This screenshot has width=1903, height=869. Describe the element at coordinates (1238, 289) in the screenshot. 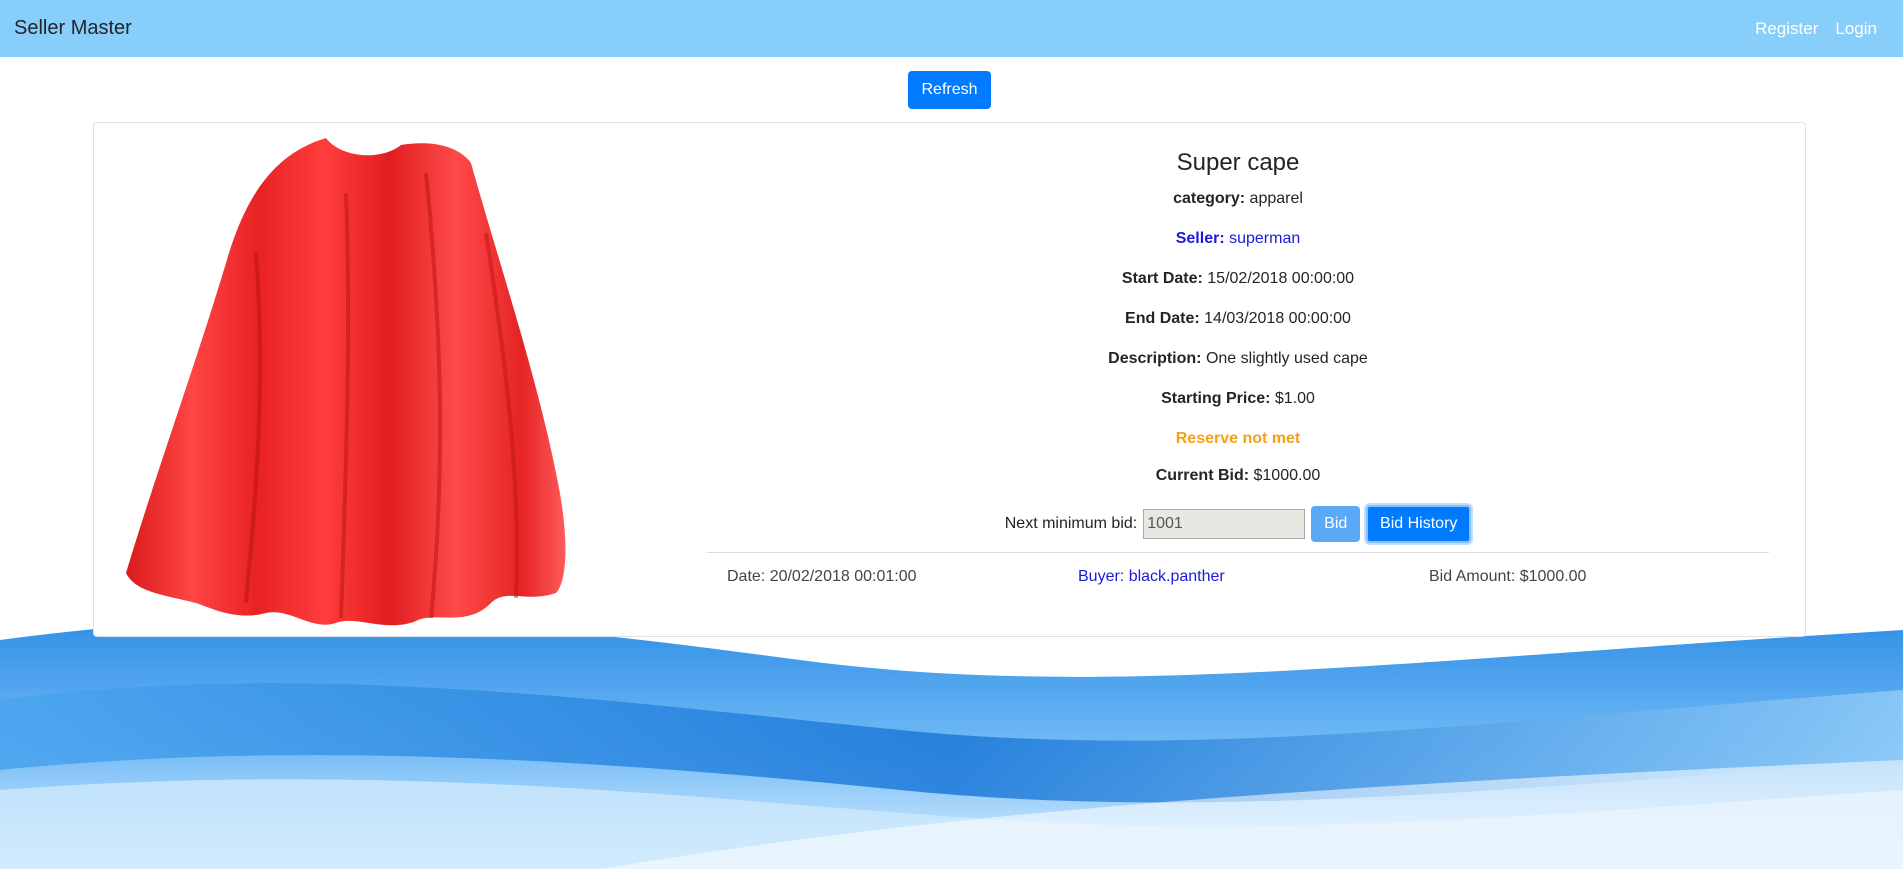

I see `start-date-row: Start Date: 15/02/2018 00:00:00` at that location.